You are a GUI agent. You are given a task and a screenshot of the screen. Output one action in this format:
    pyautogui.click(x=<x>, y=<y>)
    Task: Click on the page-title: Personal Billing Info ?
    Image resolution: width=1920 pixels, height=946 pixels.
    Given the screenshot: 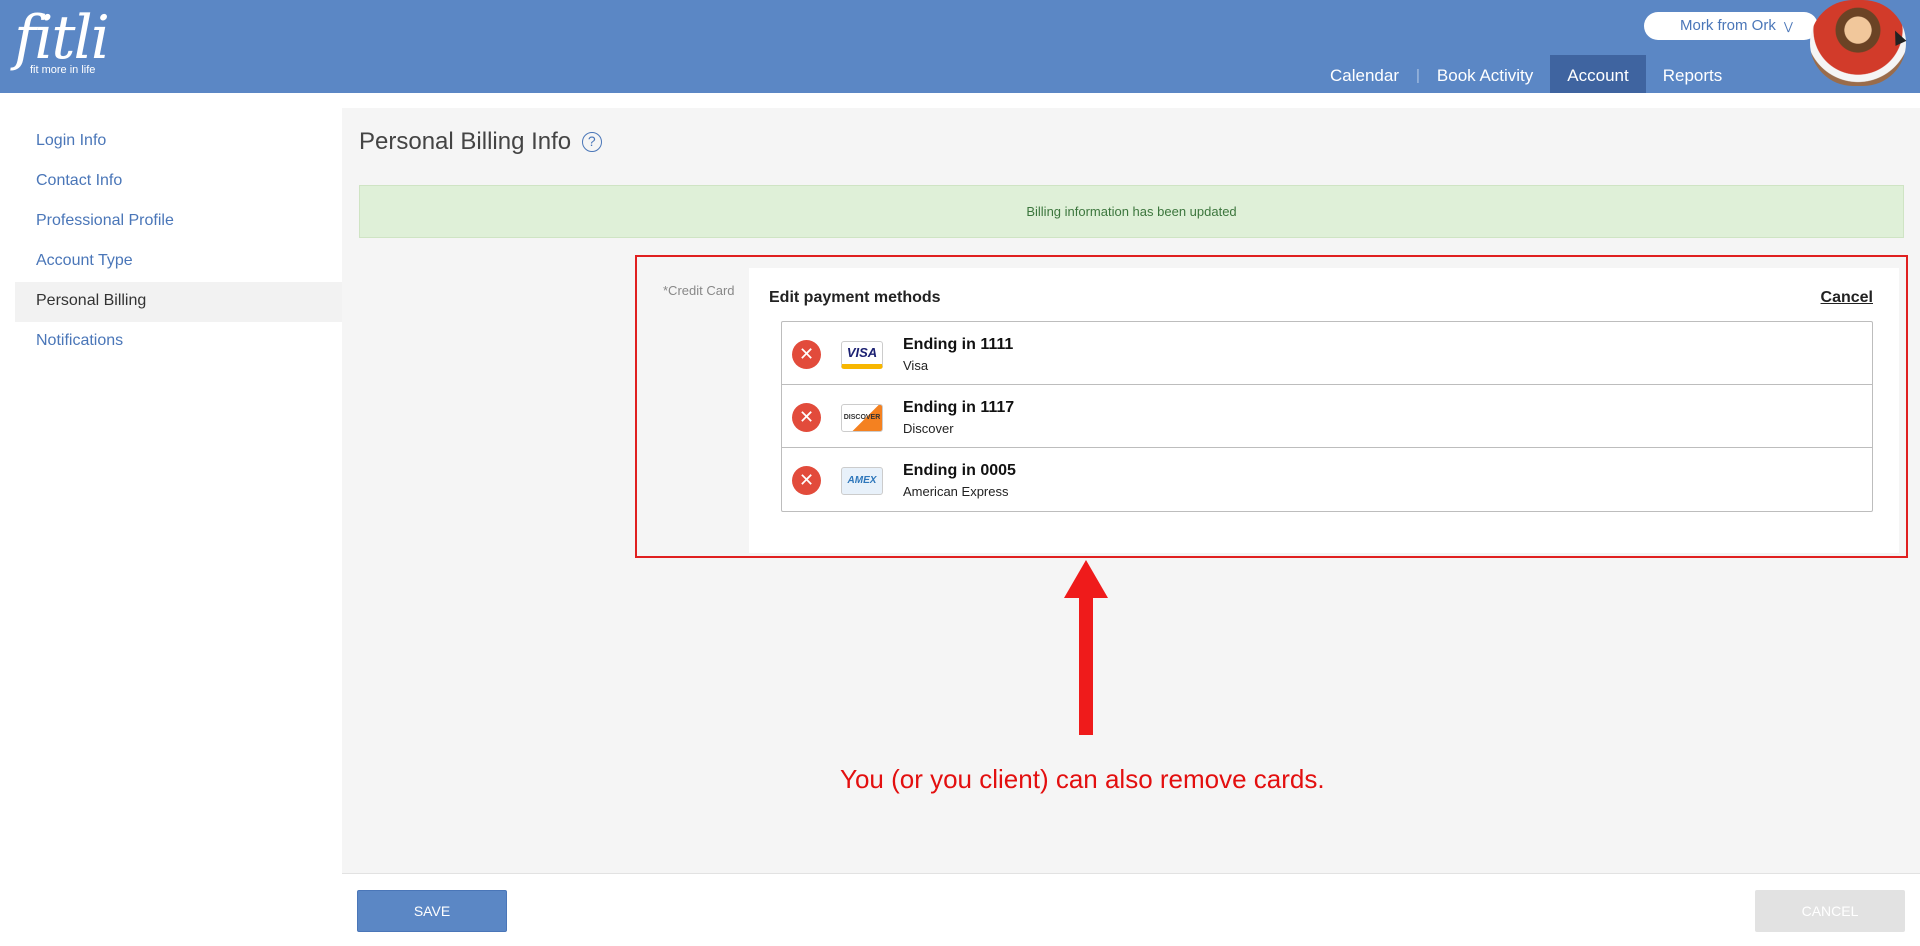 What is the action you would take?
    pyautogui.click(x=480, y=142)
    